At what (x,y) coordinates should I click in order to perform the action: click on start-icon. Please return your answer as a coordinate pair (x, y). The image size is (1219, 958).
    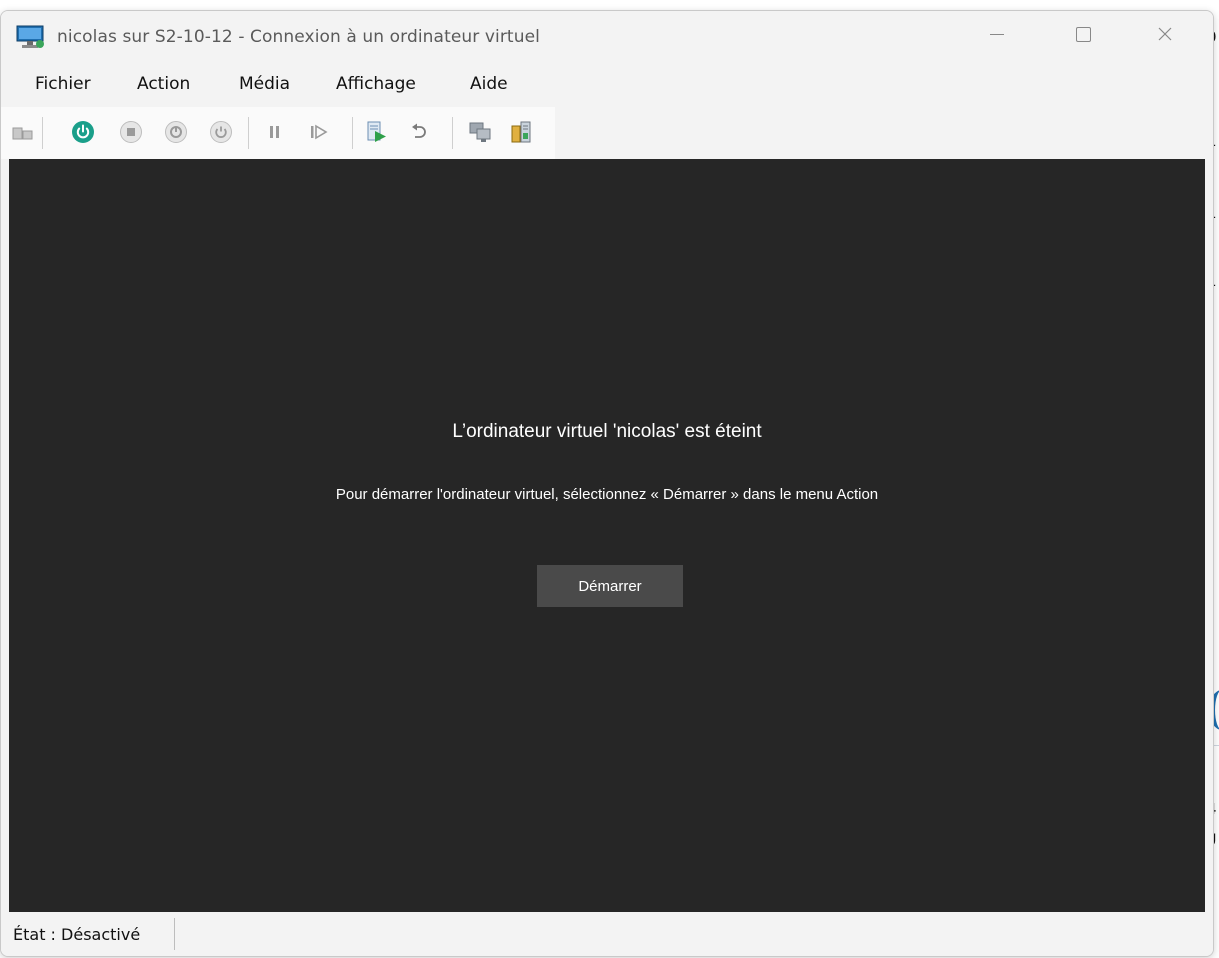
    Looking at the image, I should click on (83, 132).